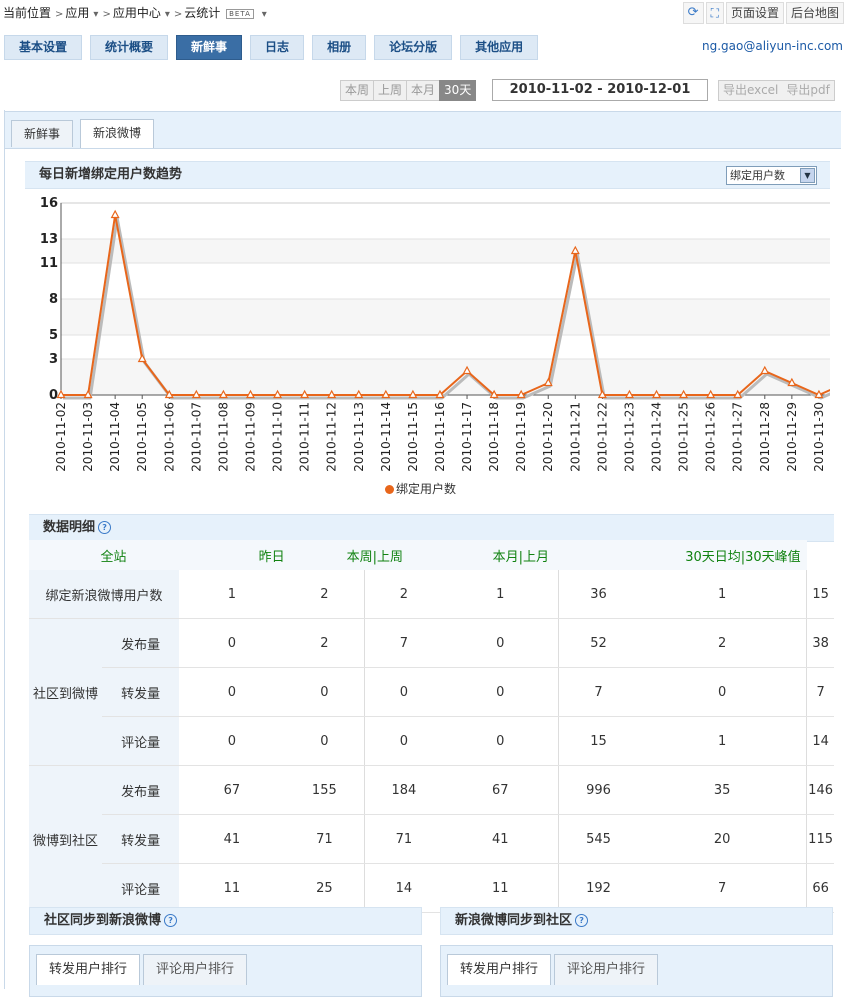 The image size is (848, 997). Describe the element at coordinates (59, 14) in the screenshot. I see `chevron-right-icon: >` at that location.